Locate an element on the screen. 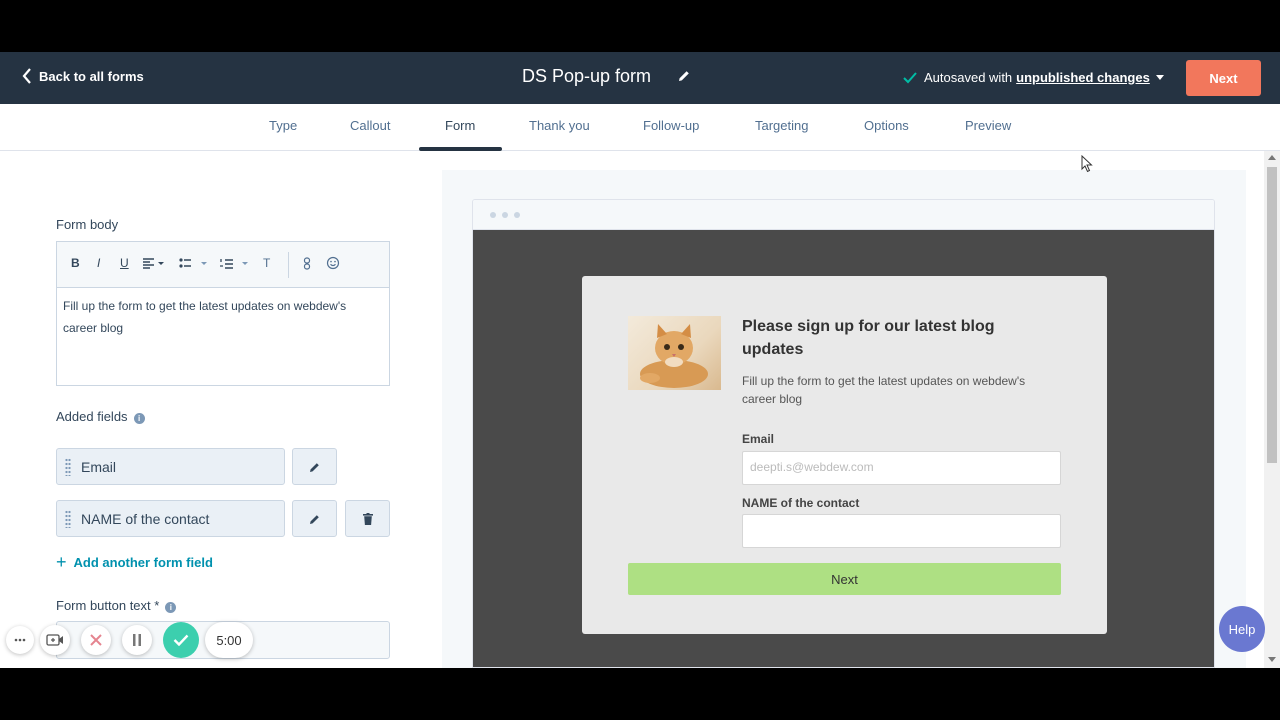 This screenshot has height=720, width=1280. more-dots-icon is located at coordinates (20, 640).